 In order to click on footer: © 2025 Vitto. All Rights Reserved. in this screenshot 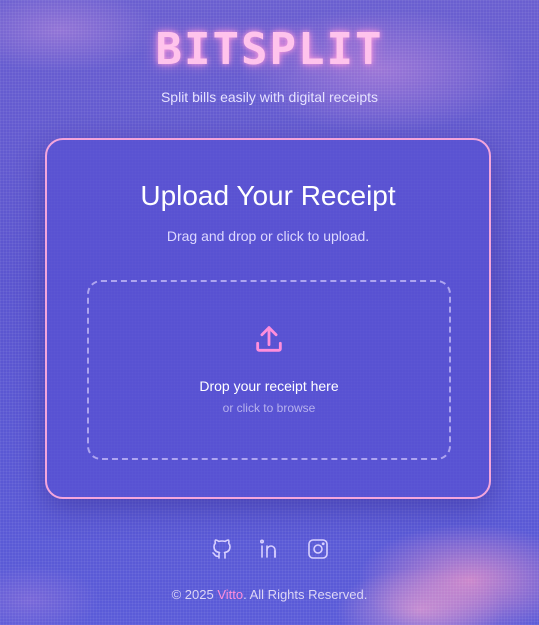, I will do `click(269, 594)`.